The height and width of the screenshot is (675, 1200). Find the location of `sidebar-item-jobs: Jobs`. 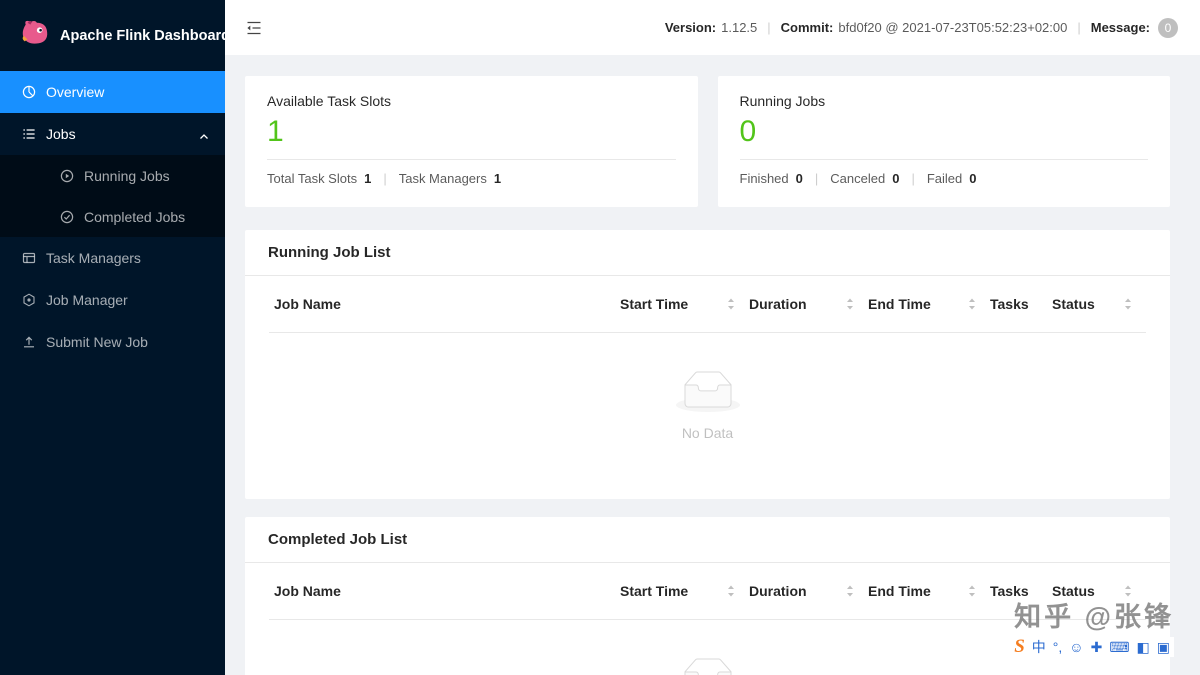

sidebar-item-jobs: Jobs is located at coordinates (112, 134).